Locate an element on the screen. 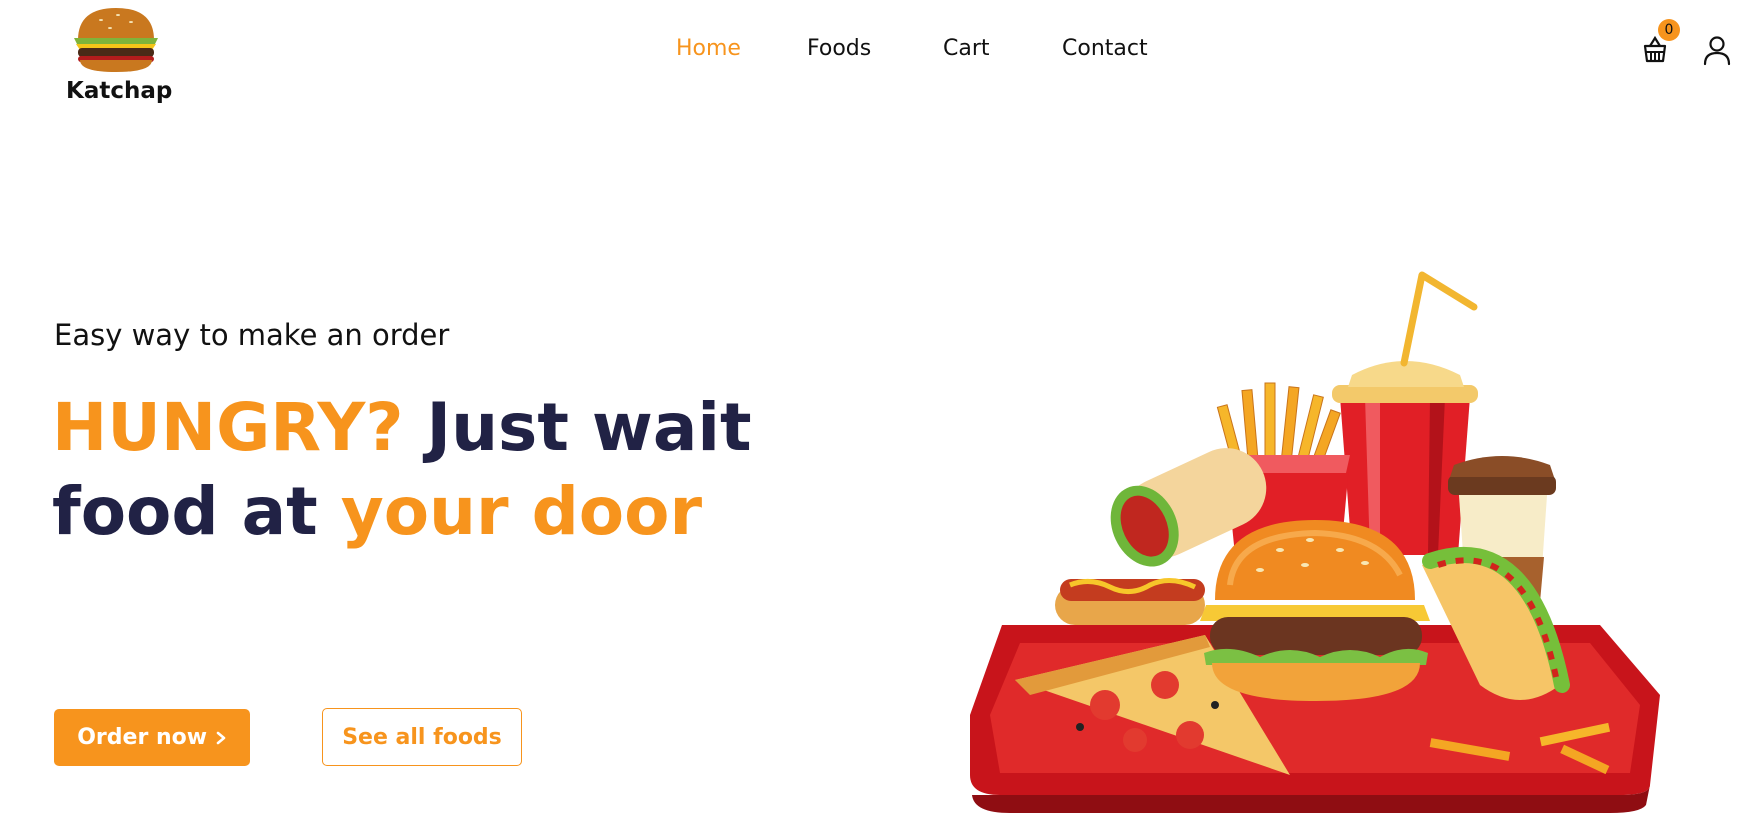 This screenshot has height=827, width=1753. nav-home-link: Home is located at coordinates (708, 48).